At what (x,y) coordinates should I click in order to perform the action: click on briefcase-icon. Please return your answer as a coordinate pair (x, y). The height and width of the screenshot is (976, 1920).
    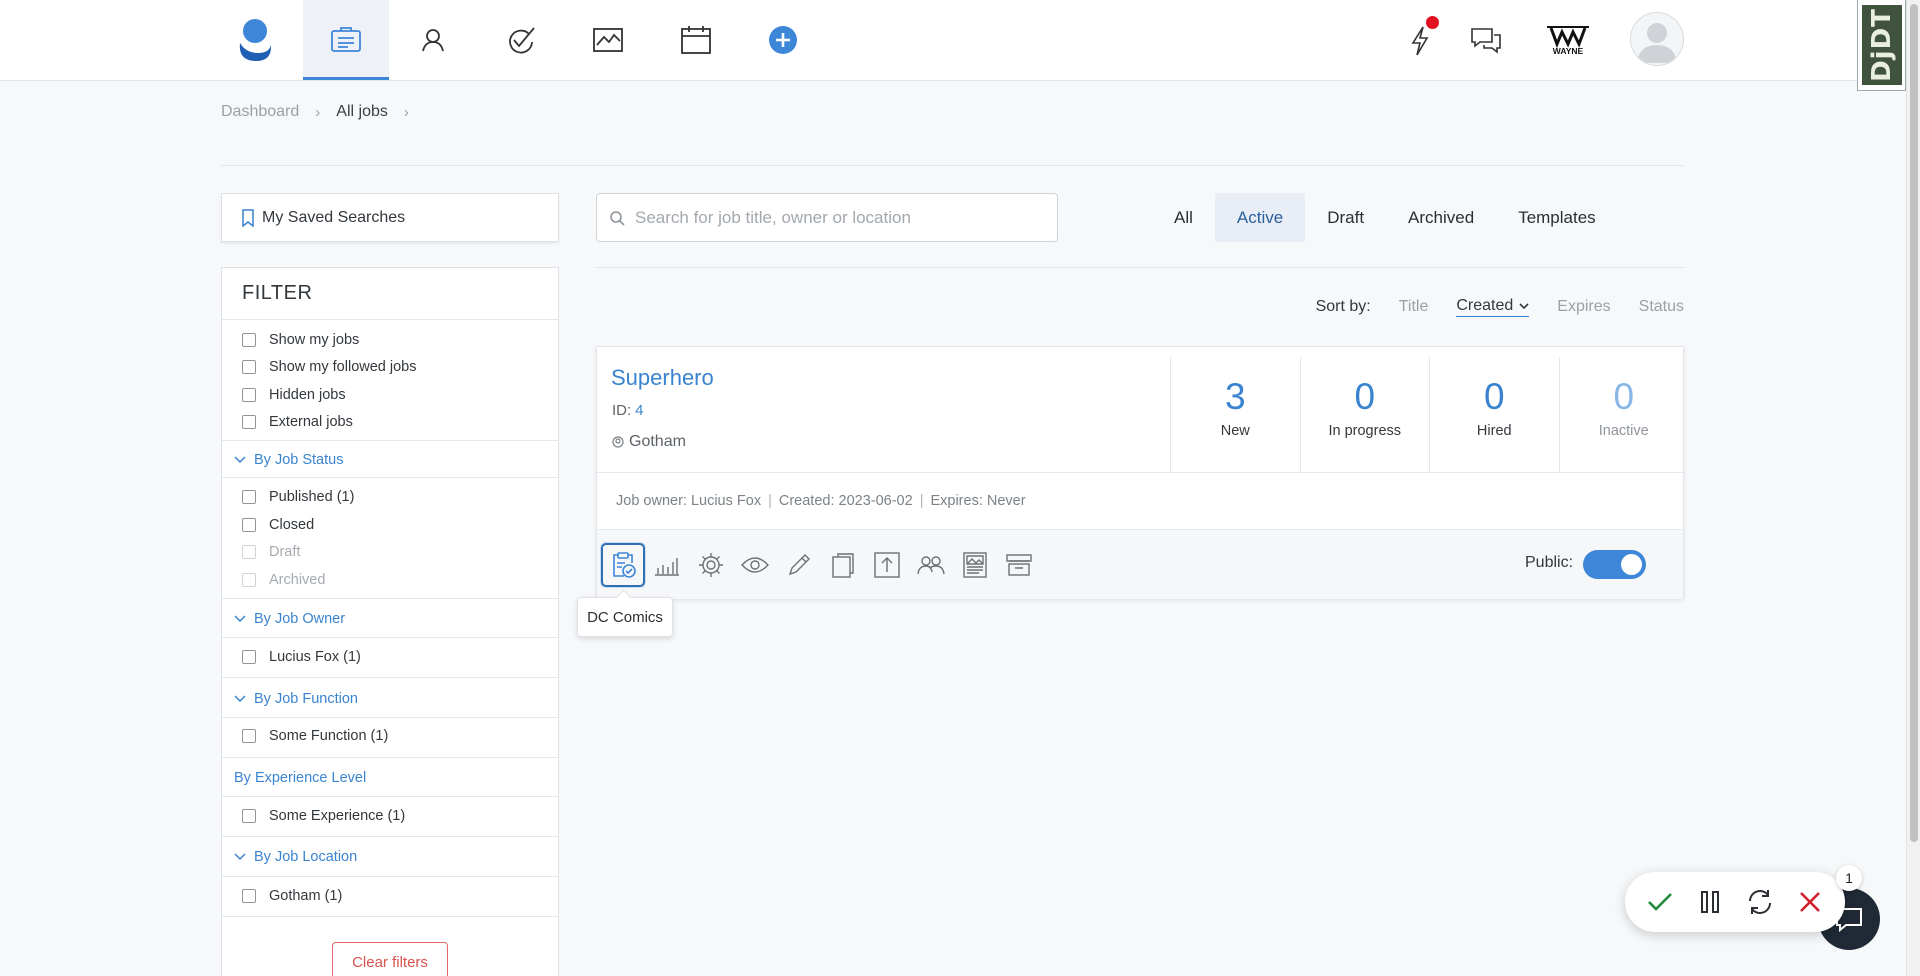
    Looking at the image, I should click on (346, 39).